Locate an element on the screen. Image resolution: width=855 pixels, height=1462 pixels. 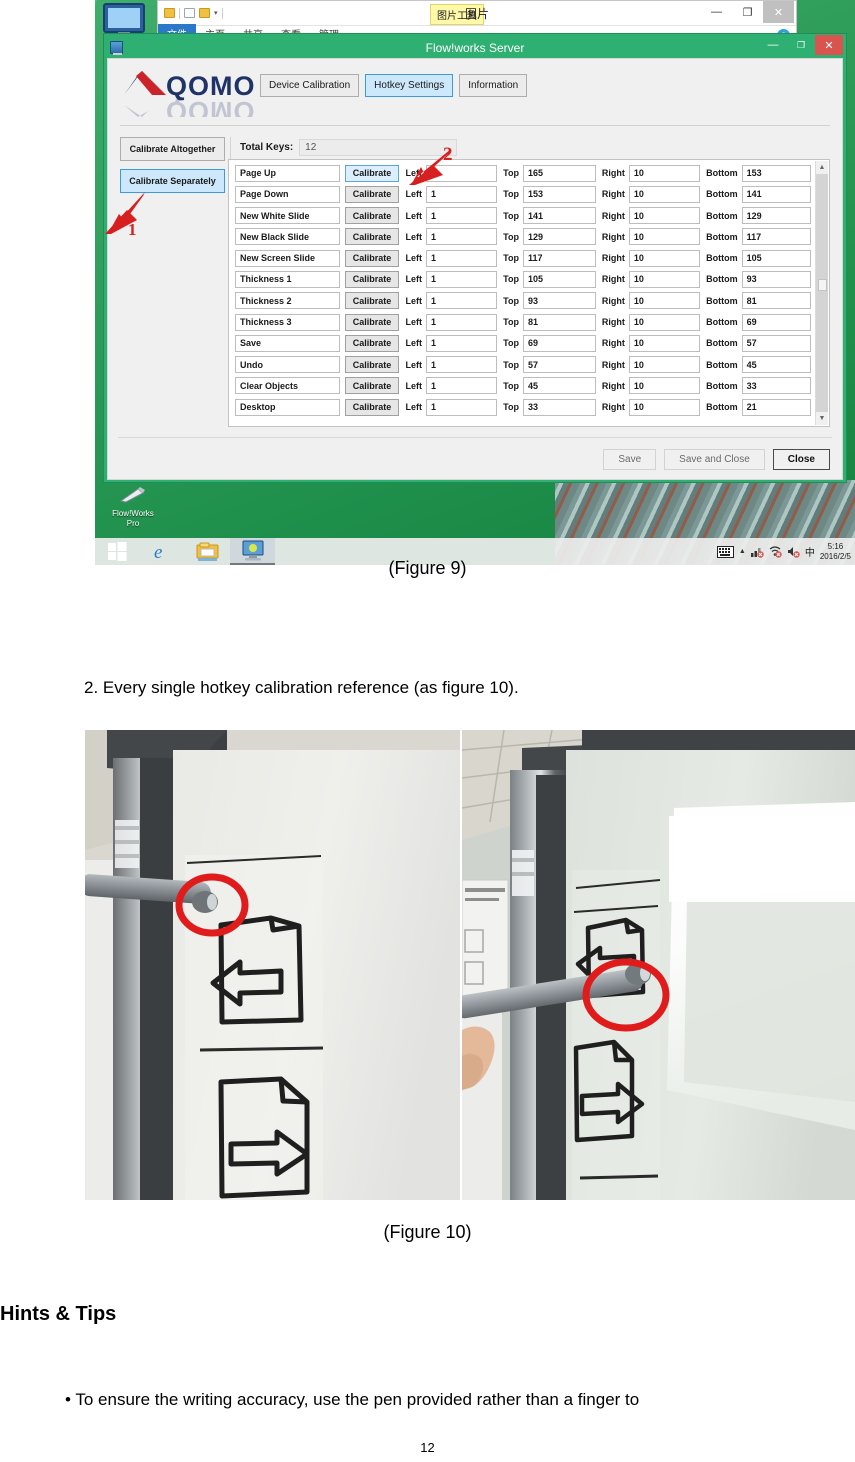
hotkey-name: Thickness 3 is located at coordinates (287, 322).